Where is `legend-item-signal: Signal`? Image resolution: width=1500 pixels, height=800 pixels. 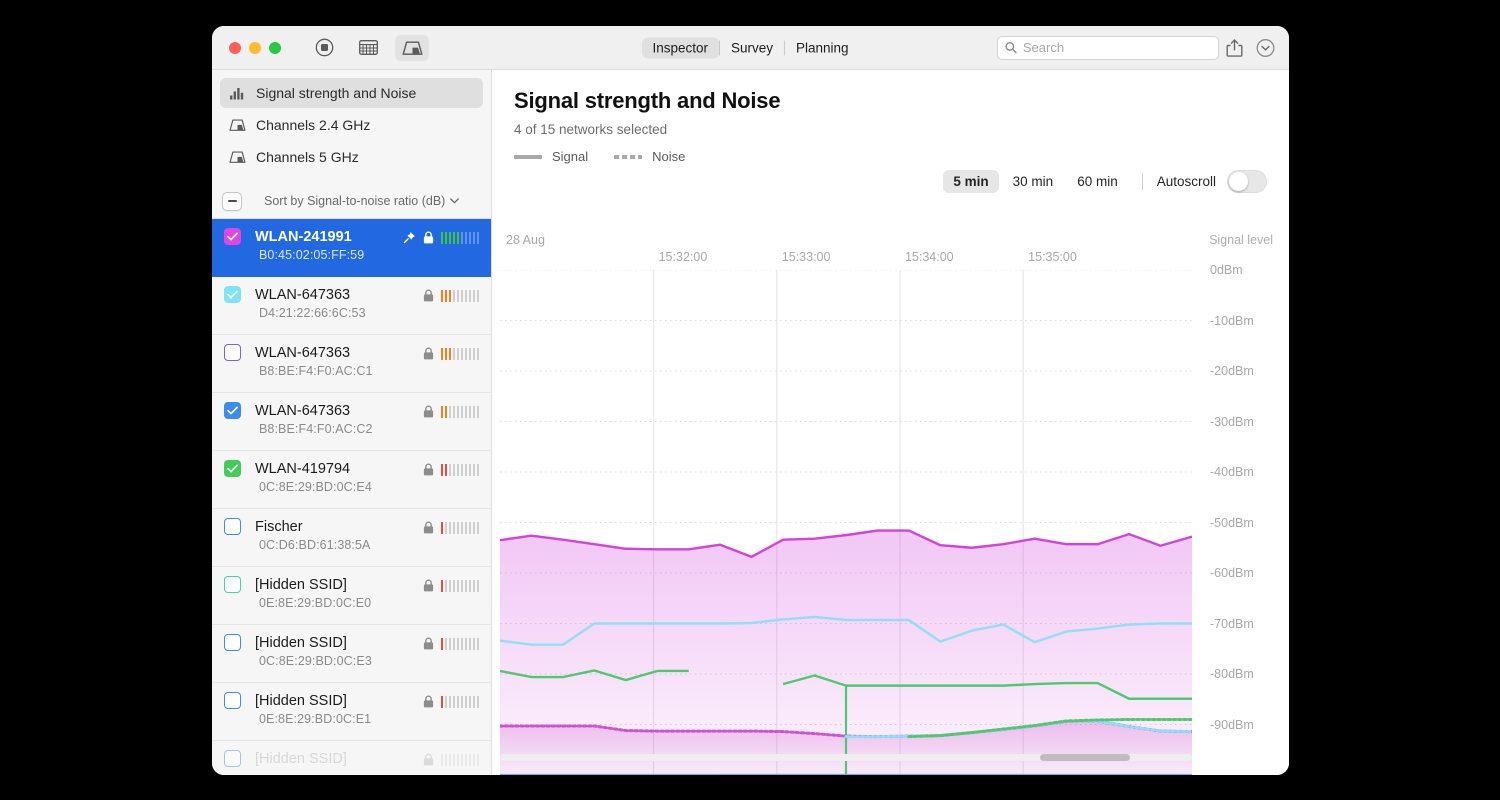 legend-item-signal: Signal is located at coordinates (551, 156).